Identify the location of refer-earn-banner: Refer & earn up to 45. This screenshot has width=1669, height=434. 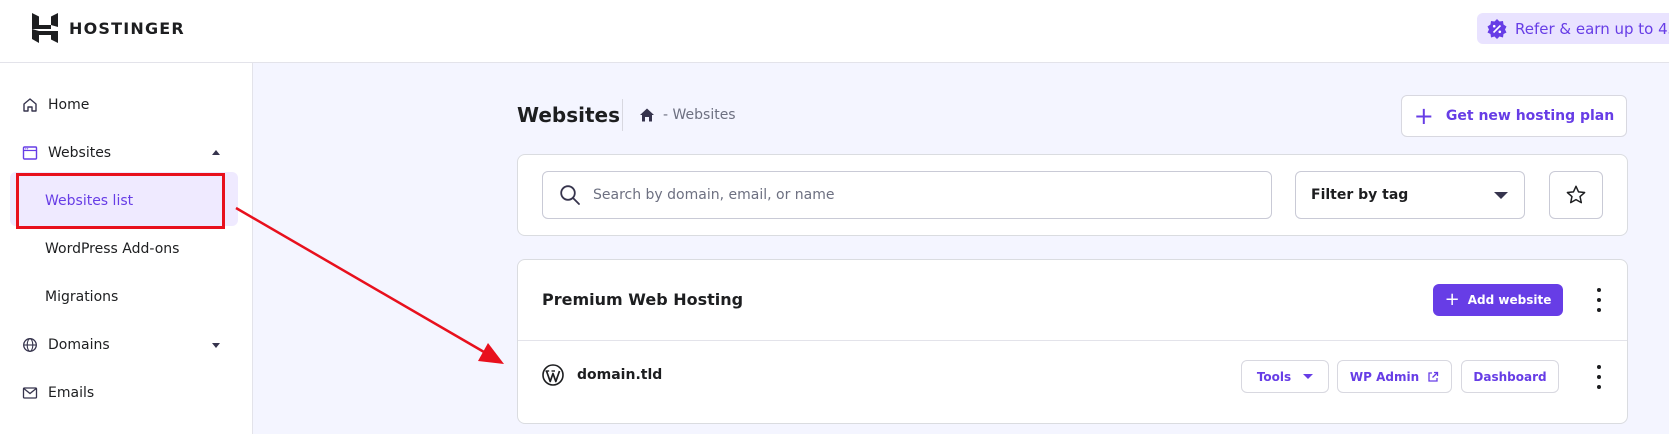
(1573, 28).